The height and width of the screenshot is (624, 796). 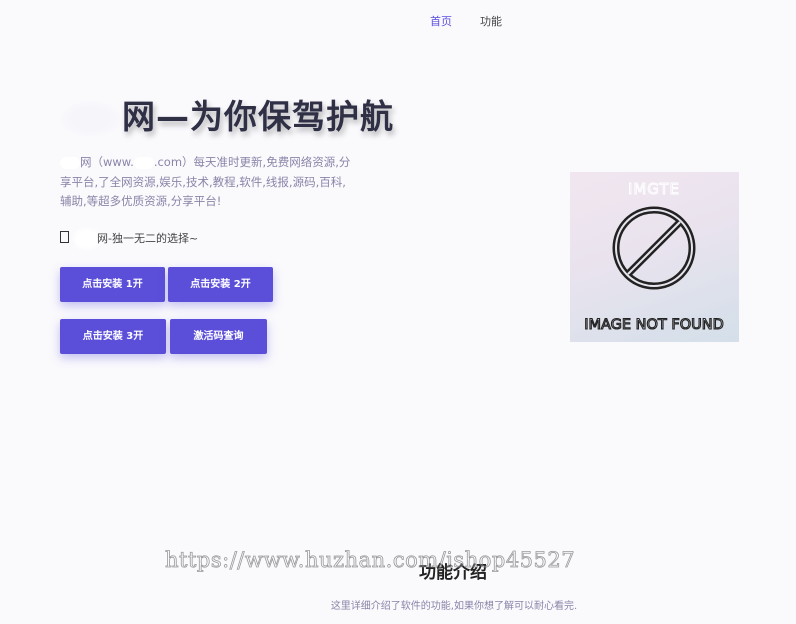 I want to click on features-subtitle: 这里详细介绍了软件的功能,如果你想了解可以耐心看完., so click(x=454, y=606).